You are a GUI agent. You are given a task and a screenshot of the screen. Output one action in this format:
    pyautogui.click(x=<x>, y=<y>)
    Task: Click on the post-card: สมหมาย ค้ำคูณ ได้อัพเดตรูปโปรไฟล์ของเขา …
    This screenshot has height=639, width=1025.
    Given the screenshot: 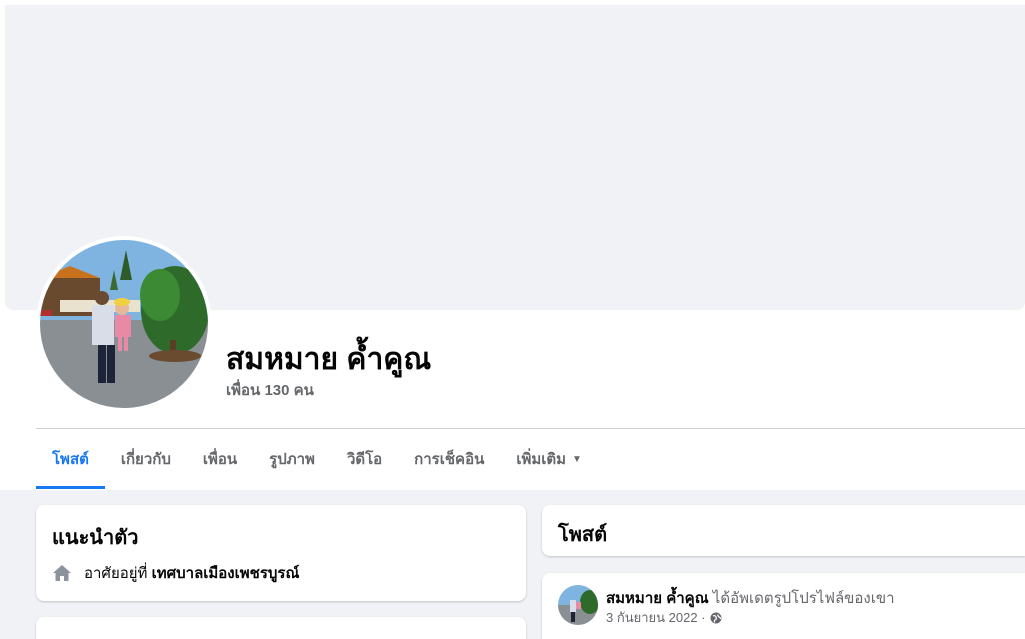 What is the action you would take?
    pyautogui.click(x=783, y=606)
    